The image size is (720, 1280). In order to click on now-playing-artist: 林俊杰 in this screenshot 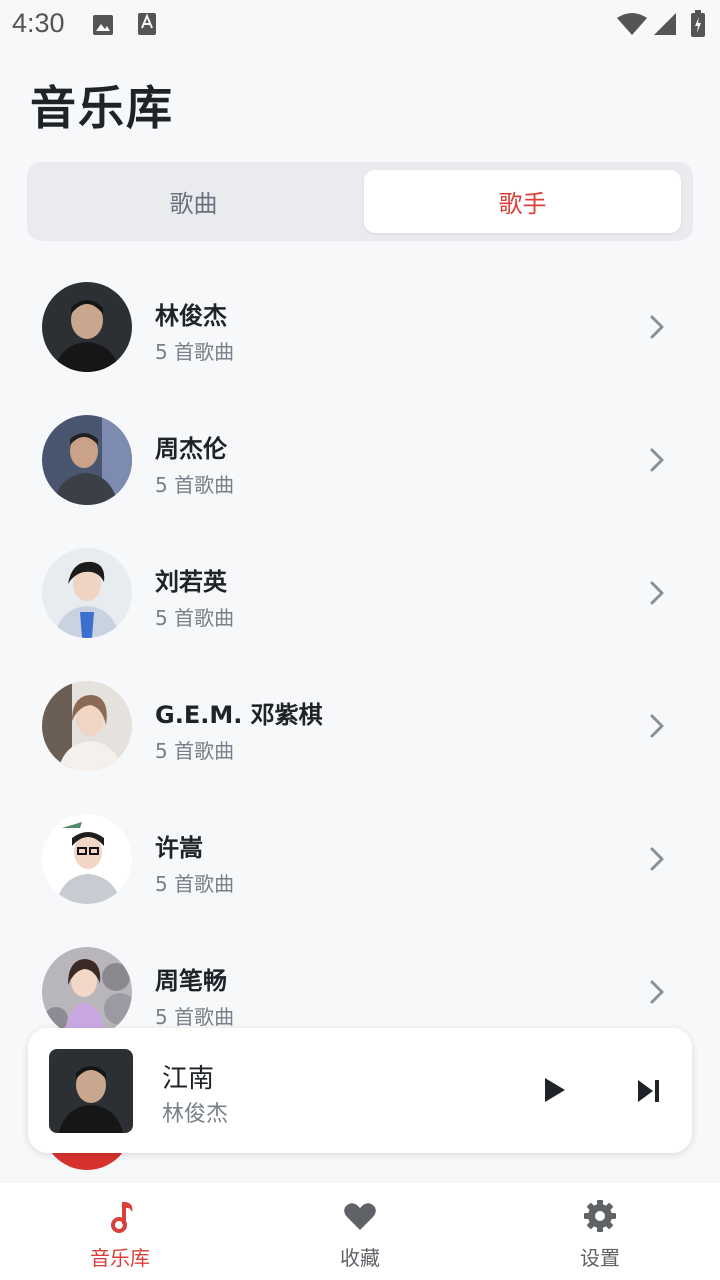, I will do `click(195, 1114)`.